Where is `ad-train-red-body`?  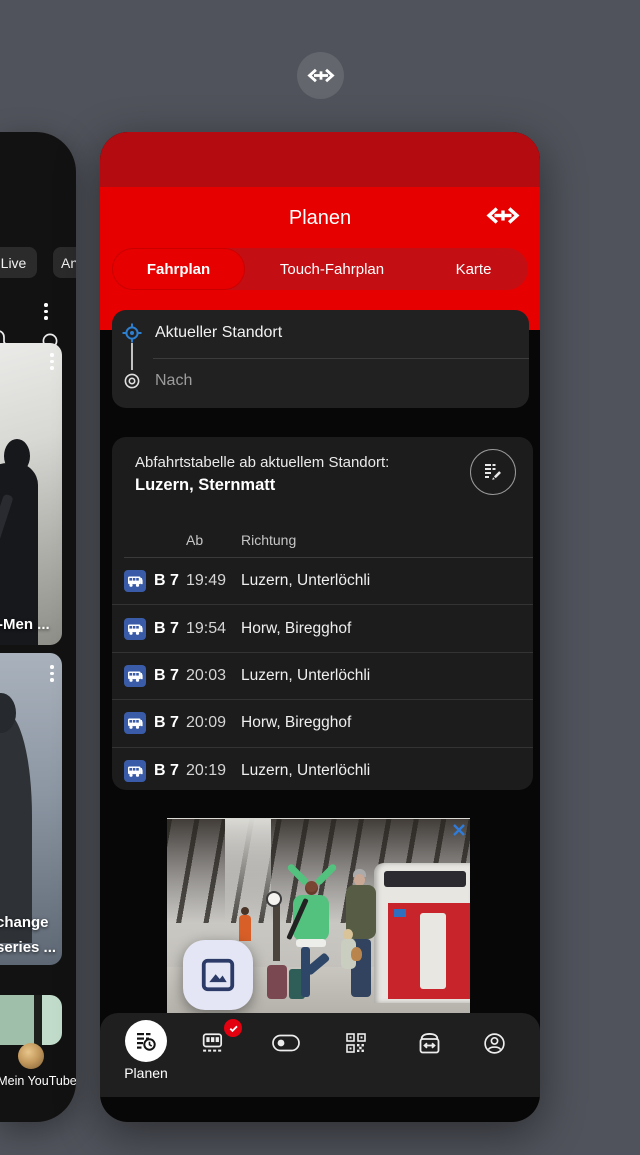
ad-train-red-body is located at coordinates (429, 951).